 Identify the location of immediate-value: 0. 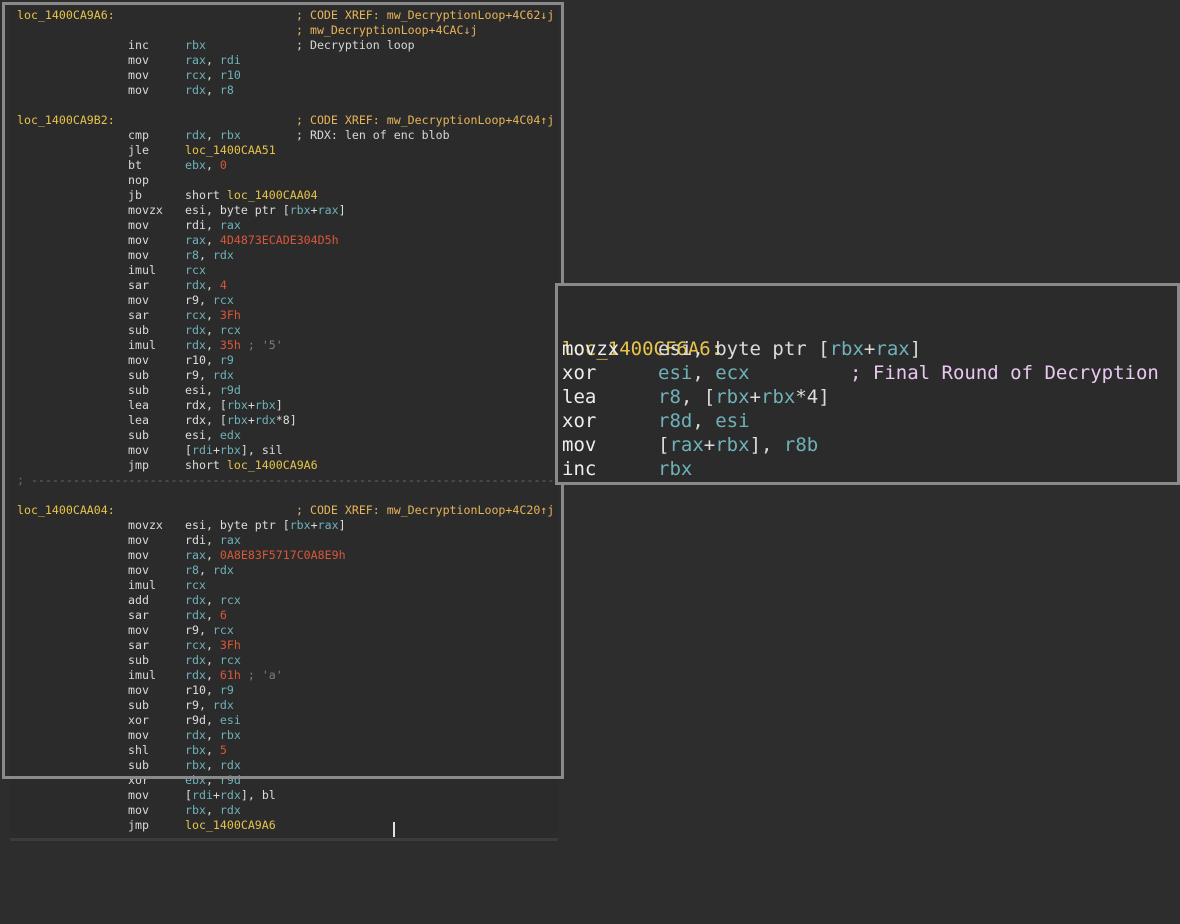
(223, 165).